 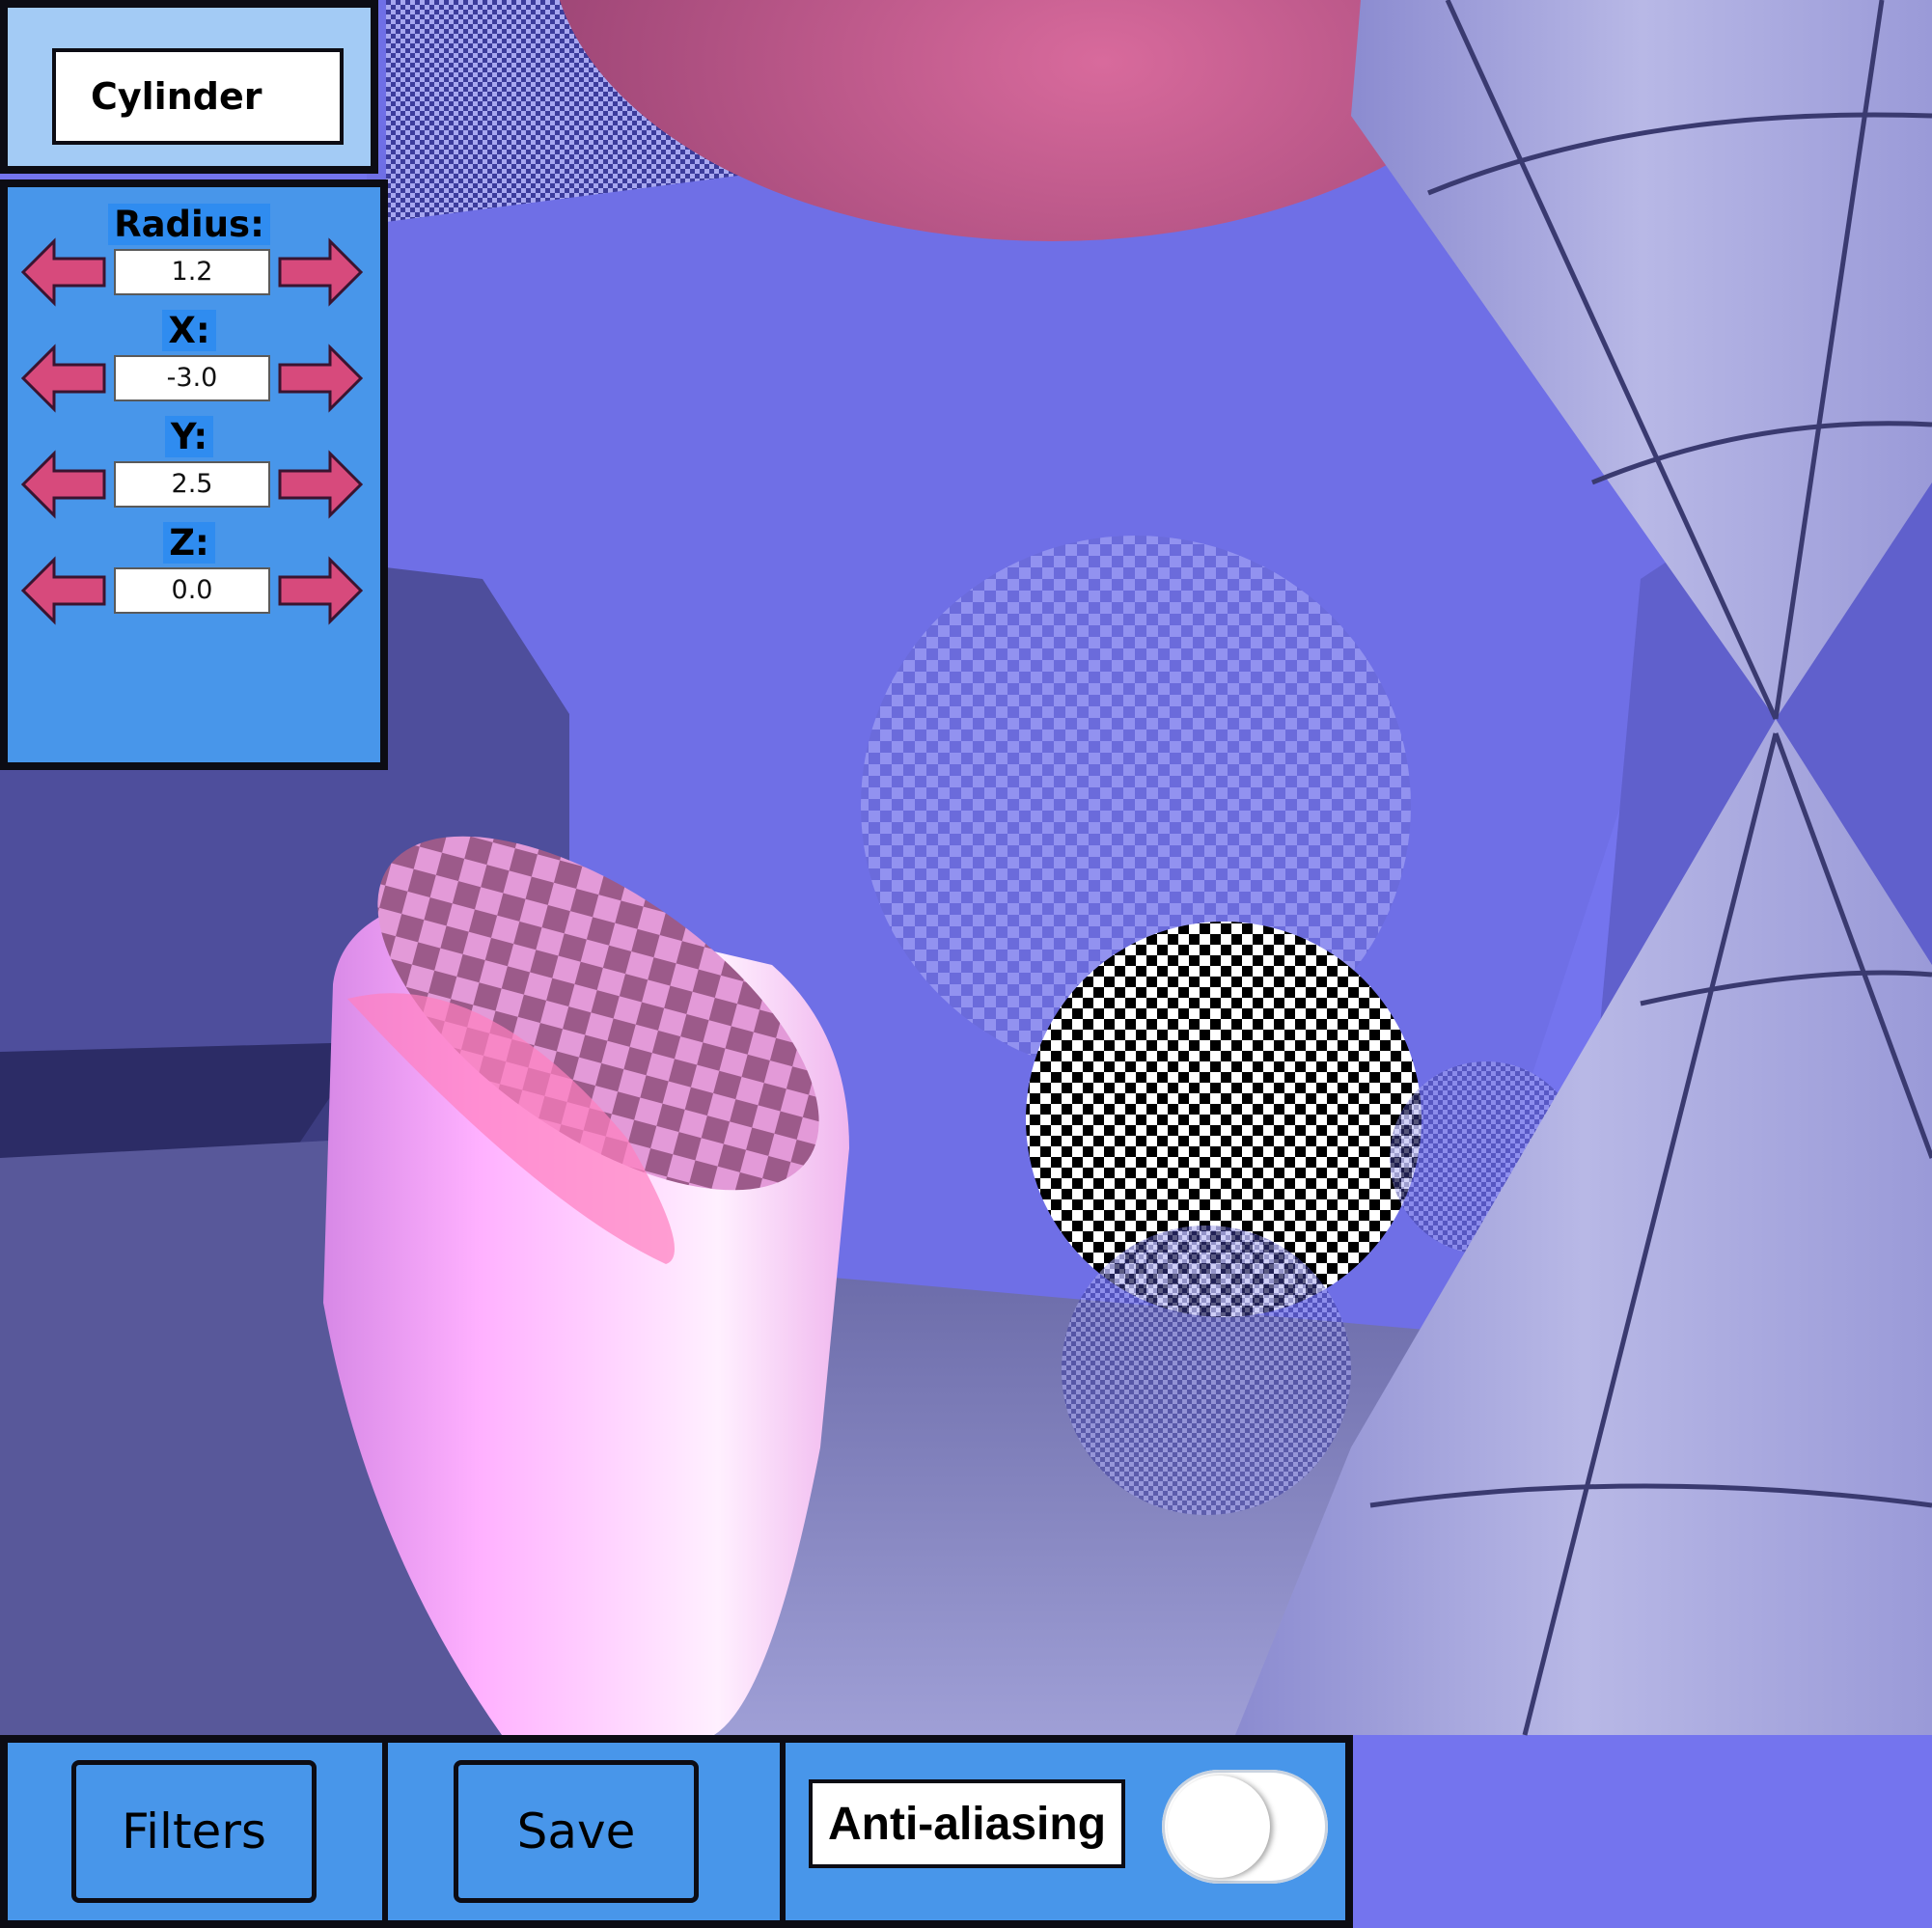 What do you see at coordinates (319, 485) in the screenshot?
I see `y-increase-arrow-icon` at bounding box center [319, 485].